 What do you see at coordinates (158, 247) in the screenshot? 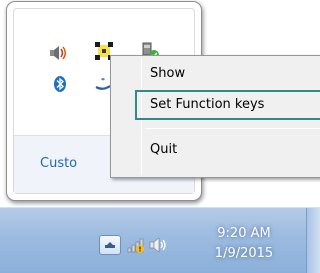
I see `volume-icon` at bounding box center [158, 247].